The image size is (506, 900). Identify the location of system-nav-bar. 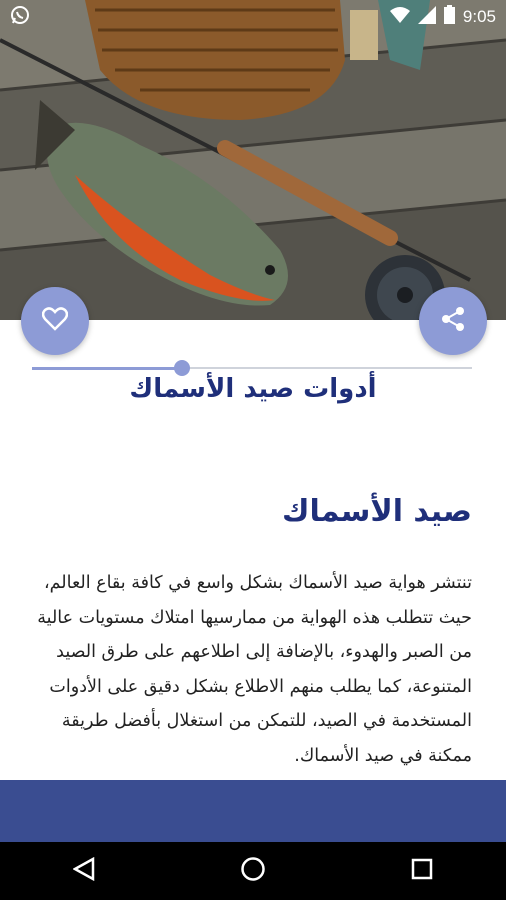
(253, 871).